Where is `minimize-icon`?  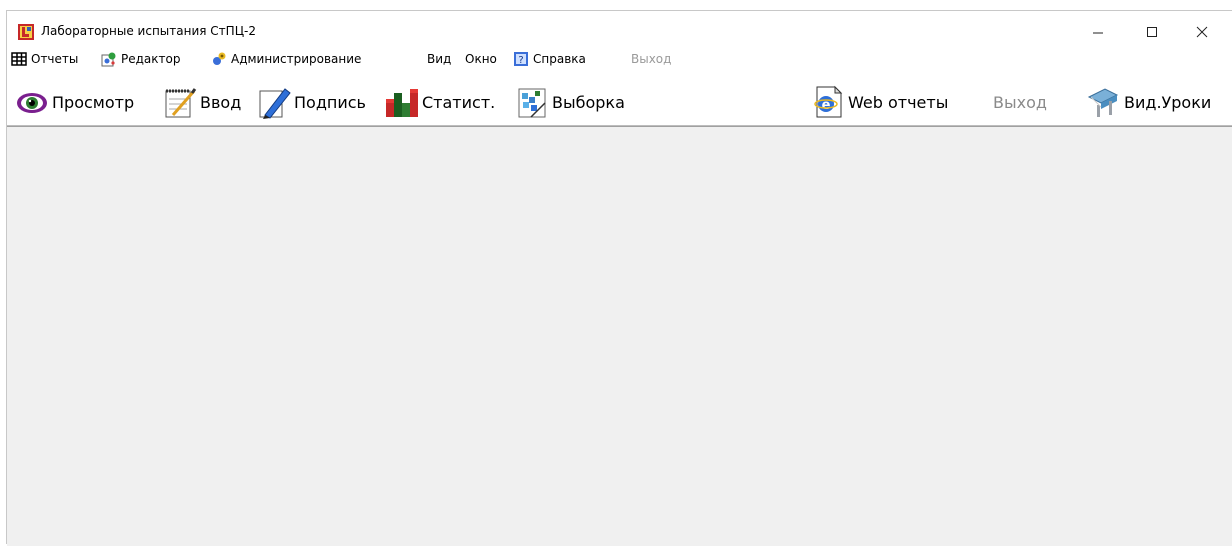 minimize-icon is located at coordinates (1098, 33).